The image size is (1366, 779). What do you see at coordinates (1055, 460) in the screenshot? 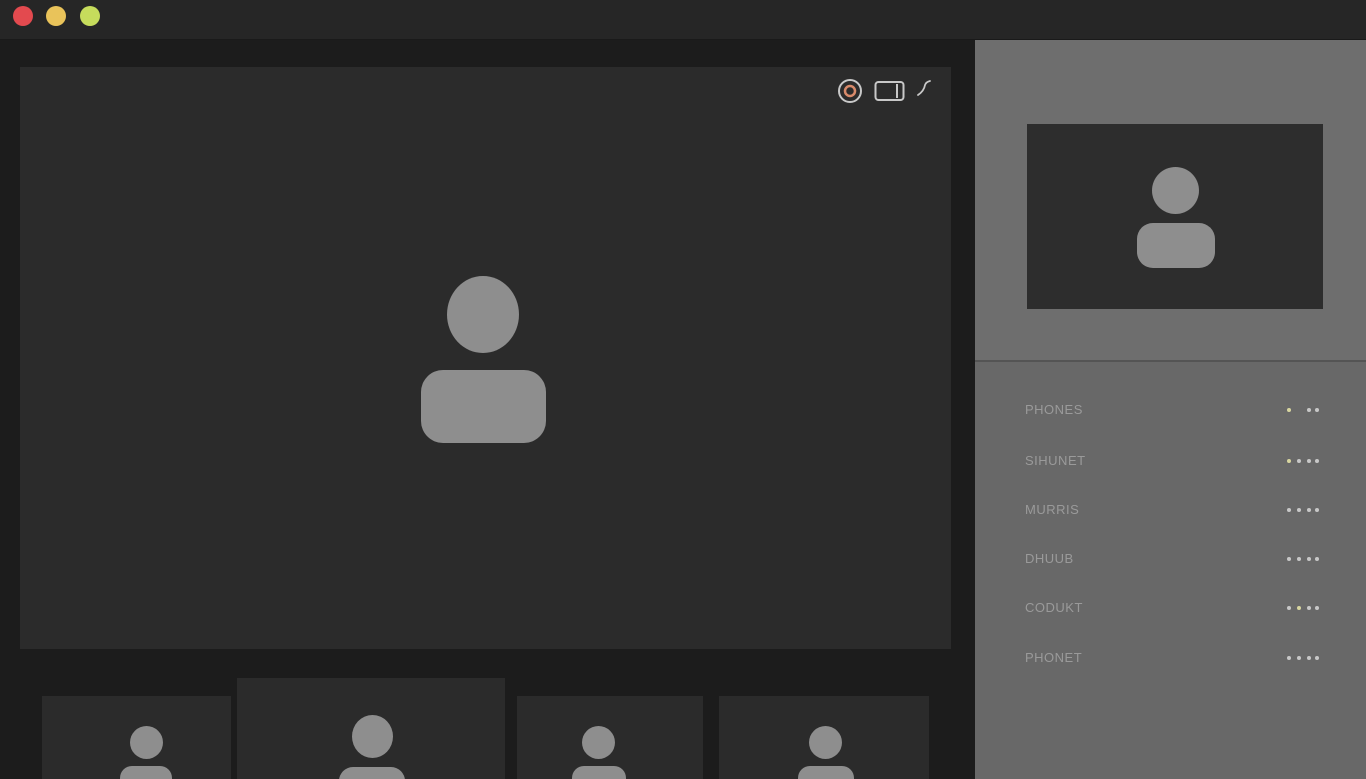
I see `participant-name: SIHUNET` at bounding box center [1055, 460].